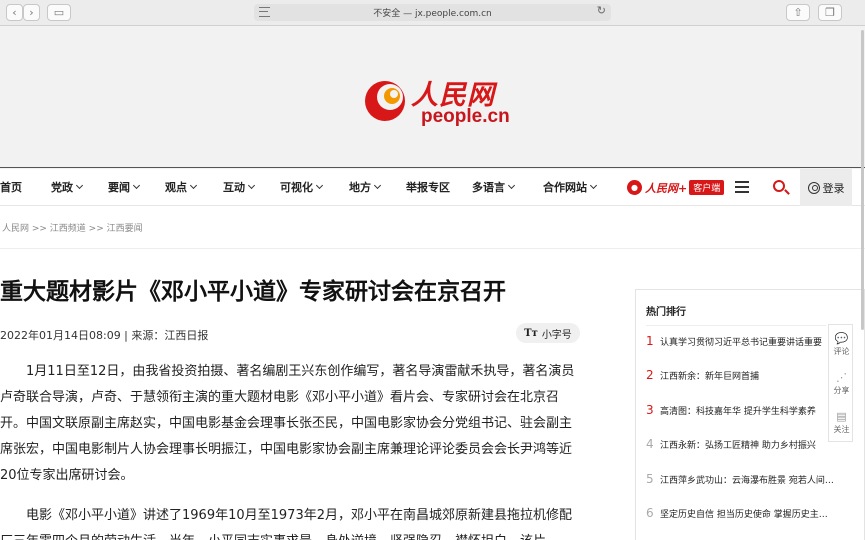 The image size is (865, 540). I want to click on chevron-right-icon: ›, so click(31, 12).